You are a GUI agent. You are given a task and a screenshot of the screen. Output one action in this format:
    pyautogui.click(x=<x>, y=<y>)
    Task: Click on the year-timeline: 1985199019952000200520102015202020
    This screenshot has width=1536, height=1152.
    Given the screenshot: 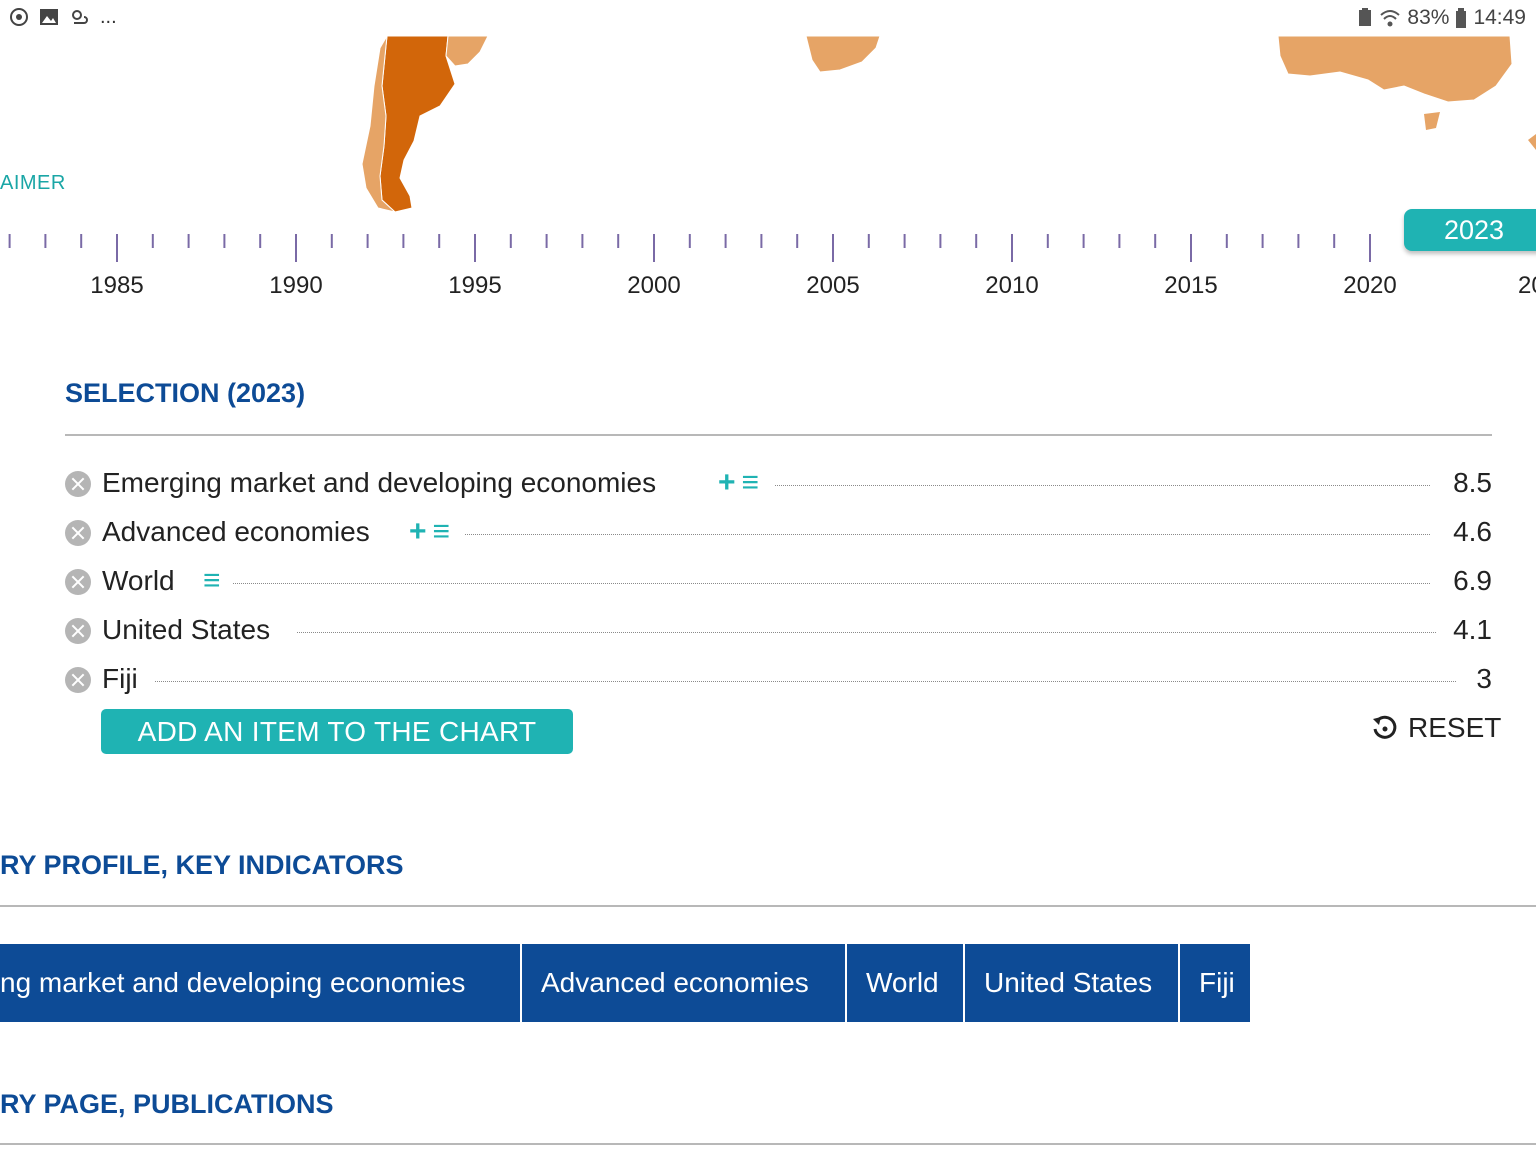 What is the action you would take?
    pyautogui.click(x=768, y=265)
    